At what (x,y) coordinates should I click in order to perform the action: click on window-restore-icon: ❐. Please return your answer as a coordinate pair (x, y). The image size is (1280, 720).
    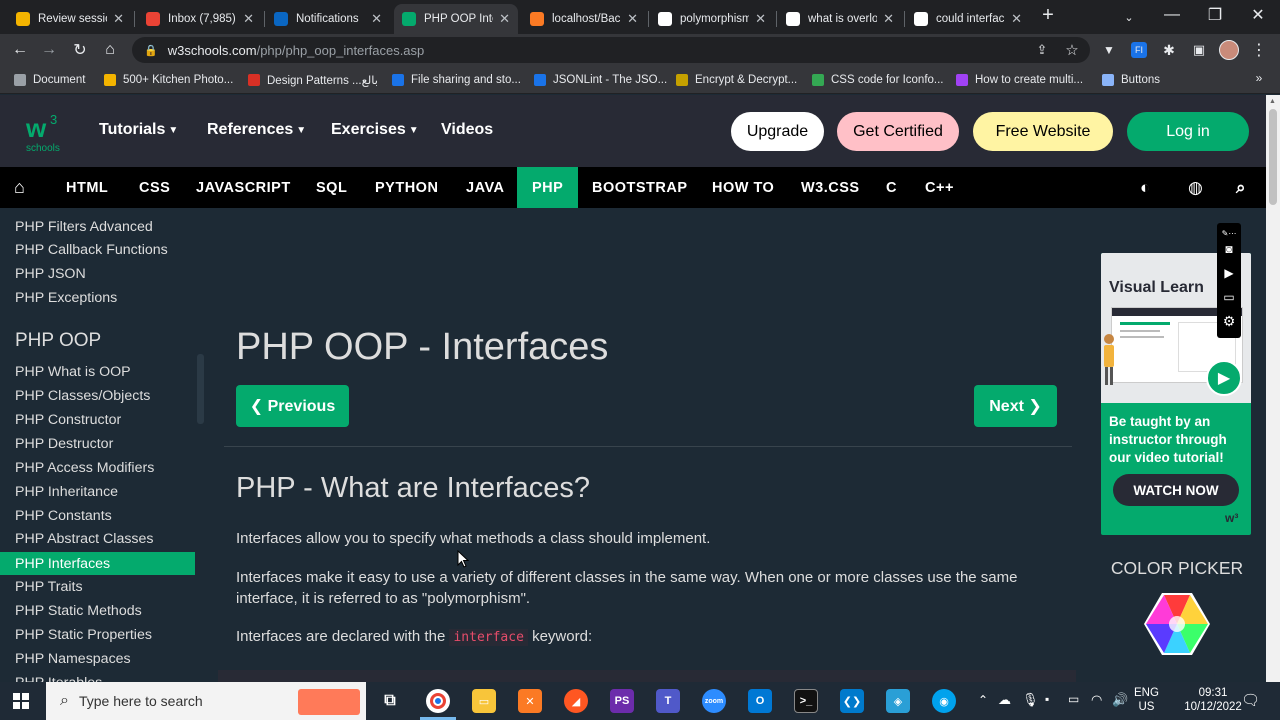
    Looking at the image, I should click on (1215, 15).